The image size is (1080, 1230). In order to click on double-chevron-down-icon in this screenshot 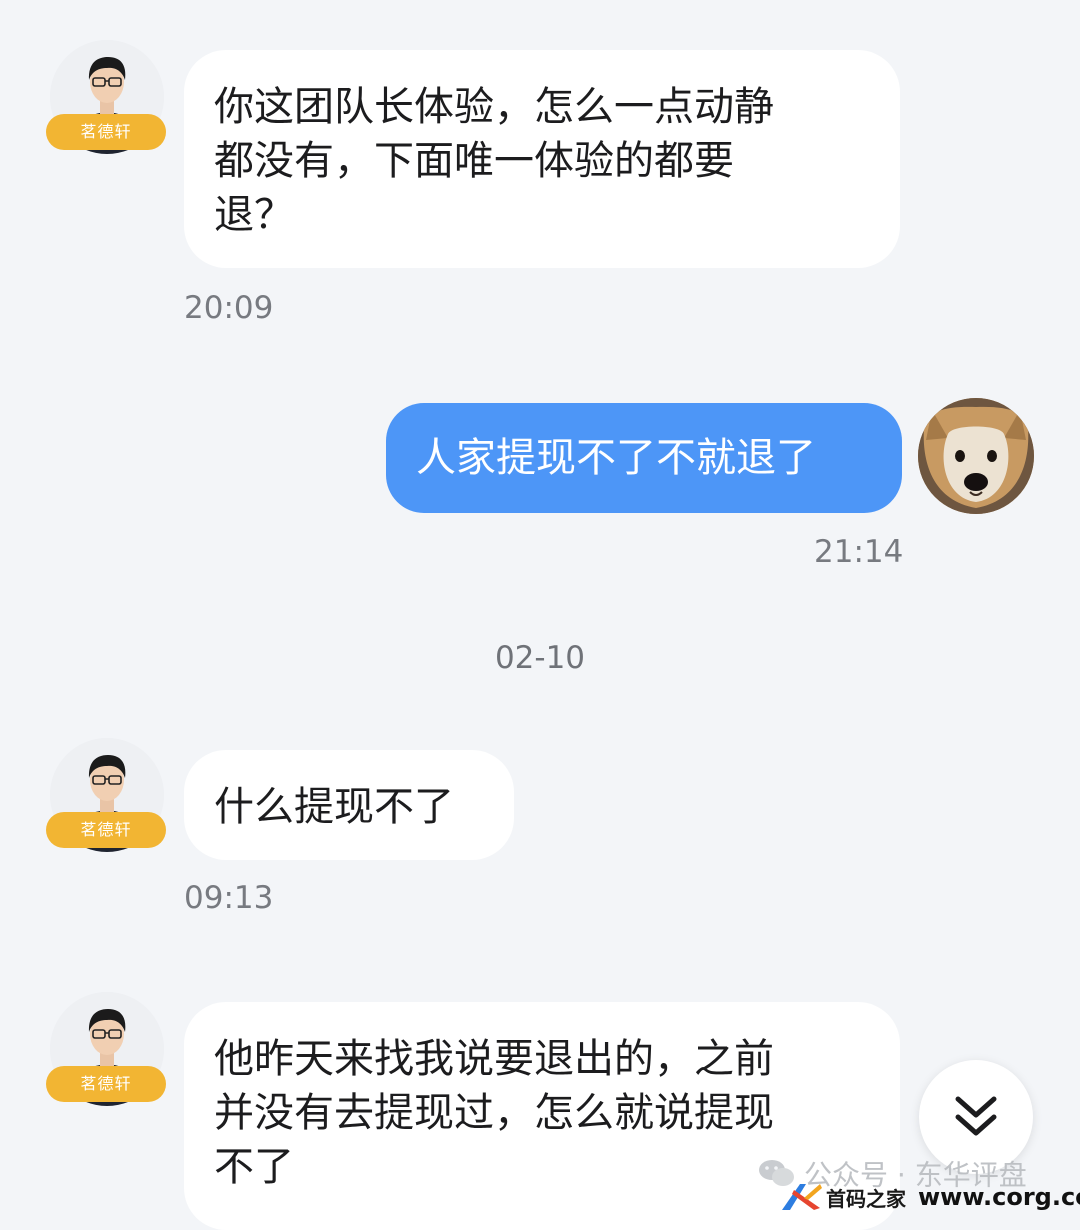, I will do `click(976, 1116)`.